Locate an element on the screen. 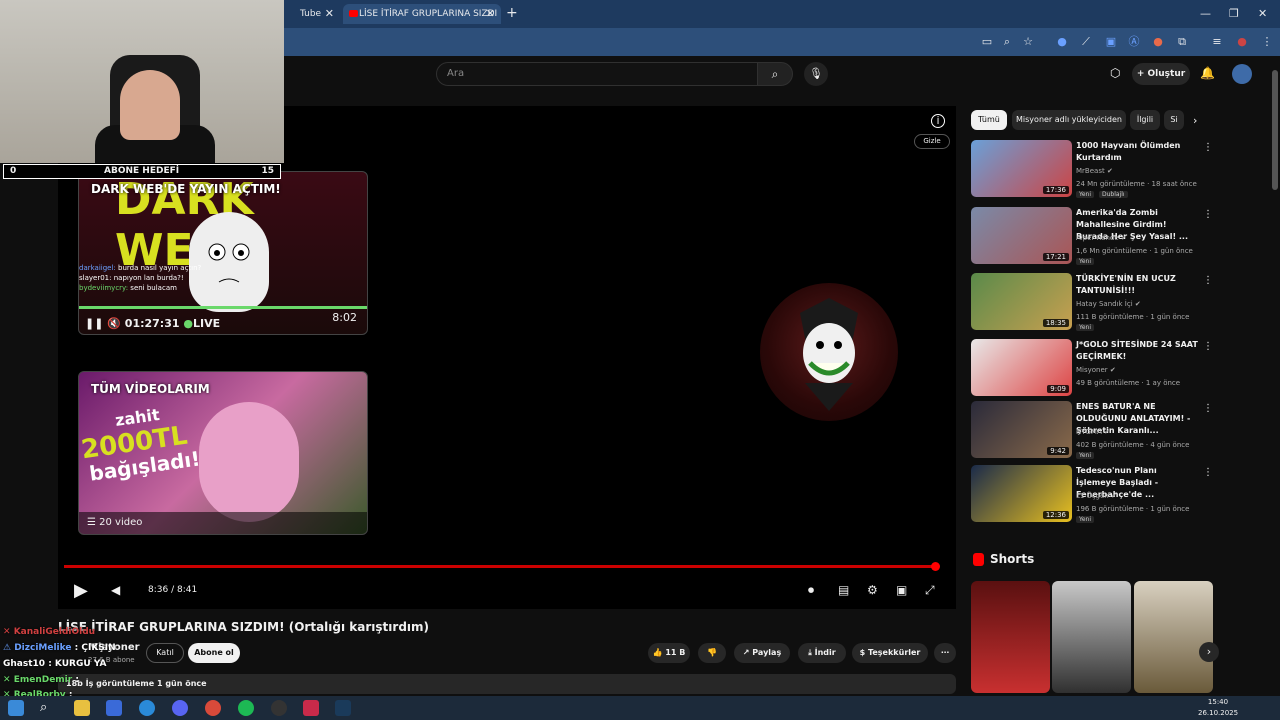 The height and width of the screenshot is (720, 1280). spotify-icon is located at coordinates (246, 708).